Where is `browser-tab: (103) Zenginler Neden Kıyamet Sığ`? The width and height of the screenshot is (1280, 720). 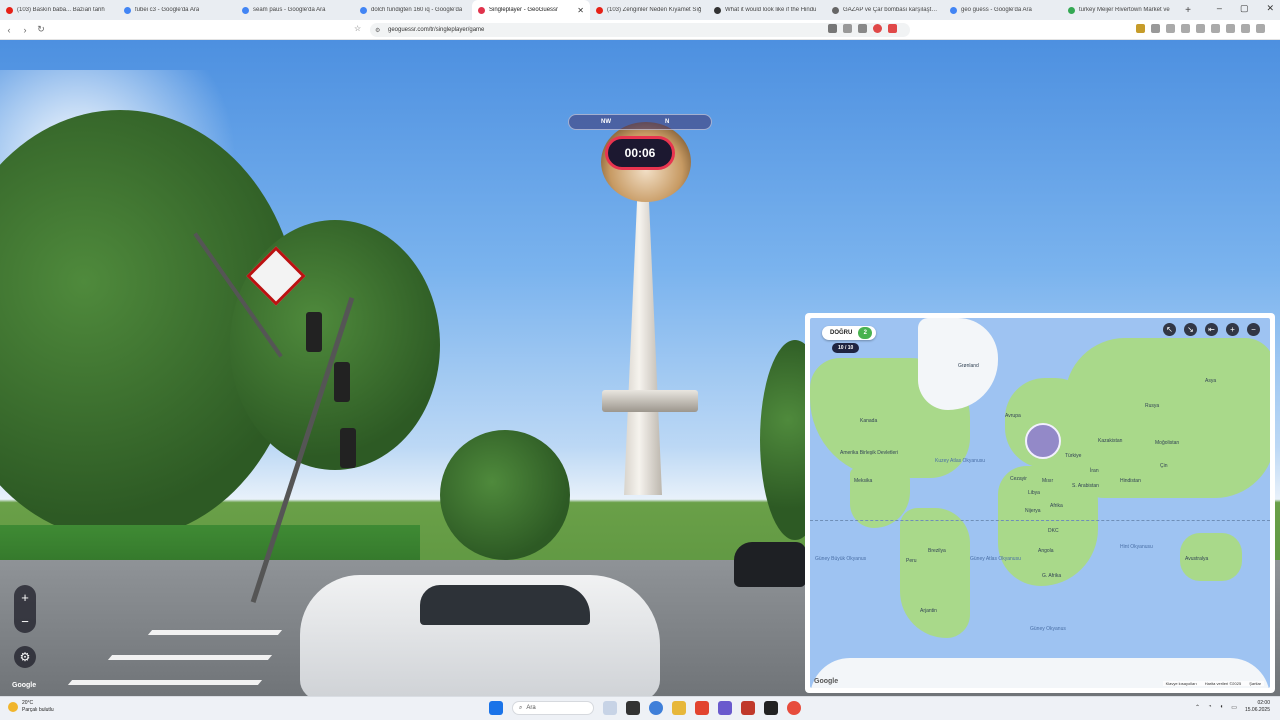 browser-tab: (103) Zenginler Neden Kıyamet Sığ is located at coordinates (649, 10).